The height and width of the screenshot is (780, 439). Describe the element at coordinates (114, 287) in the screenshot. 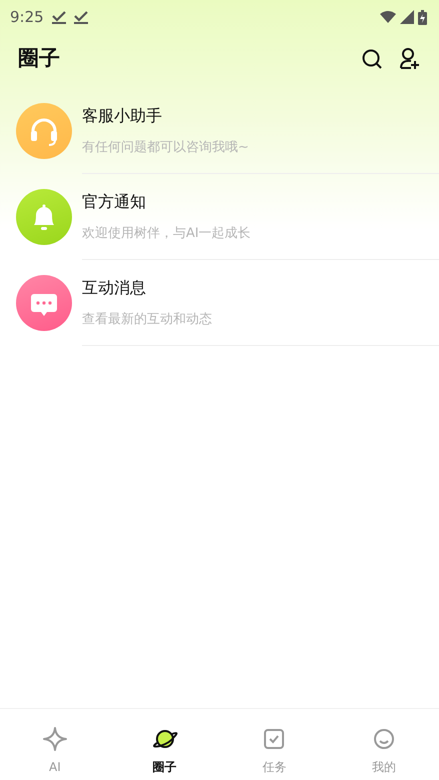

I see `conversation-name: 互动消息` at that location.